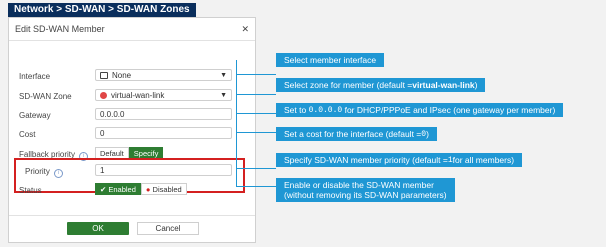  I want to click on connector-vertical-line, so click(236, 123).